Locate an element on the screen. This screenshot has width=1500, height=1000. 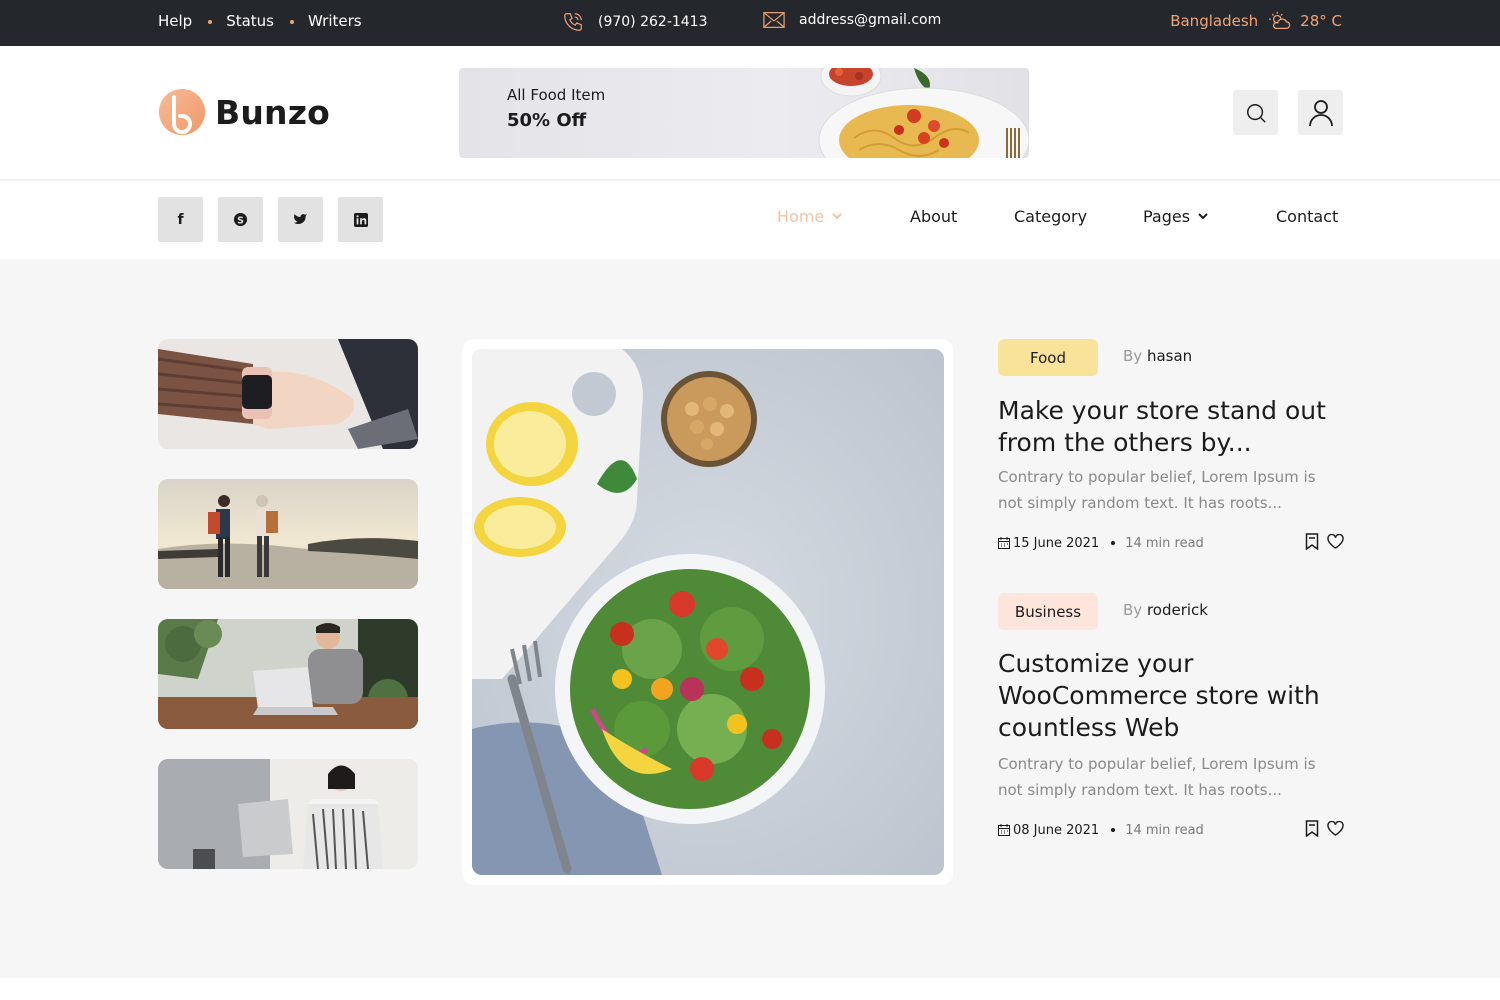
post-date: 08 June 2021 is located at coordinates (1056, 830).